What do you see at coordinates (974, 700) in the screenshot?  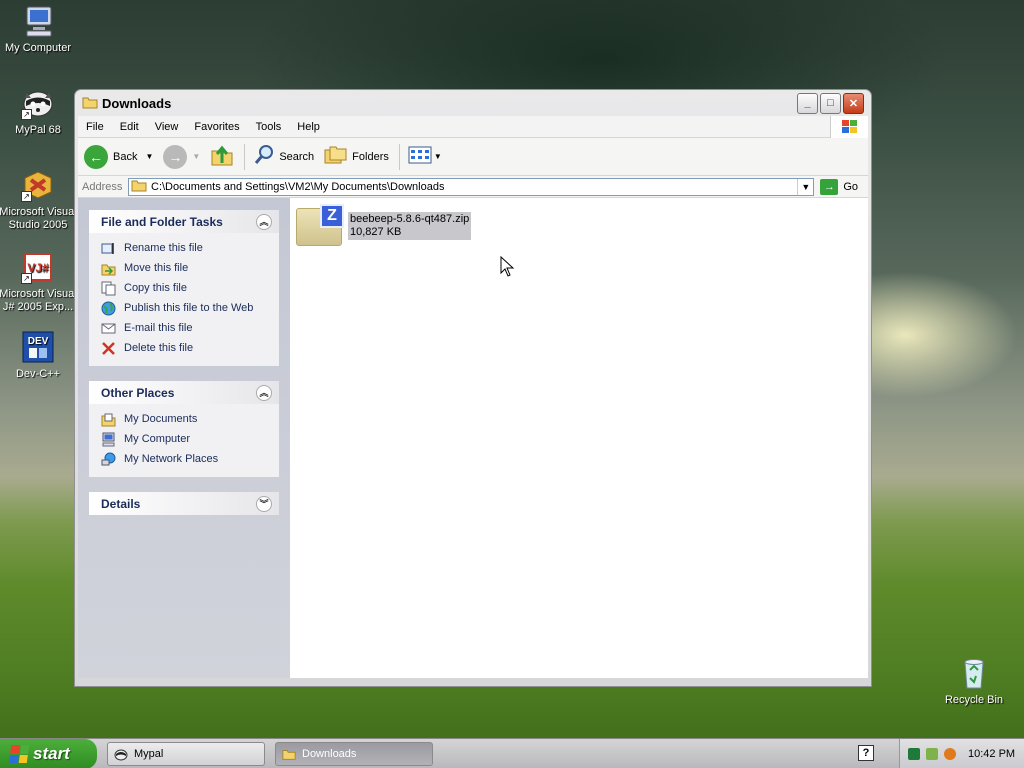 I see `desktop-icon-label: Recycle Bin` at bounding box center [974, 700].